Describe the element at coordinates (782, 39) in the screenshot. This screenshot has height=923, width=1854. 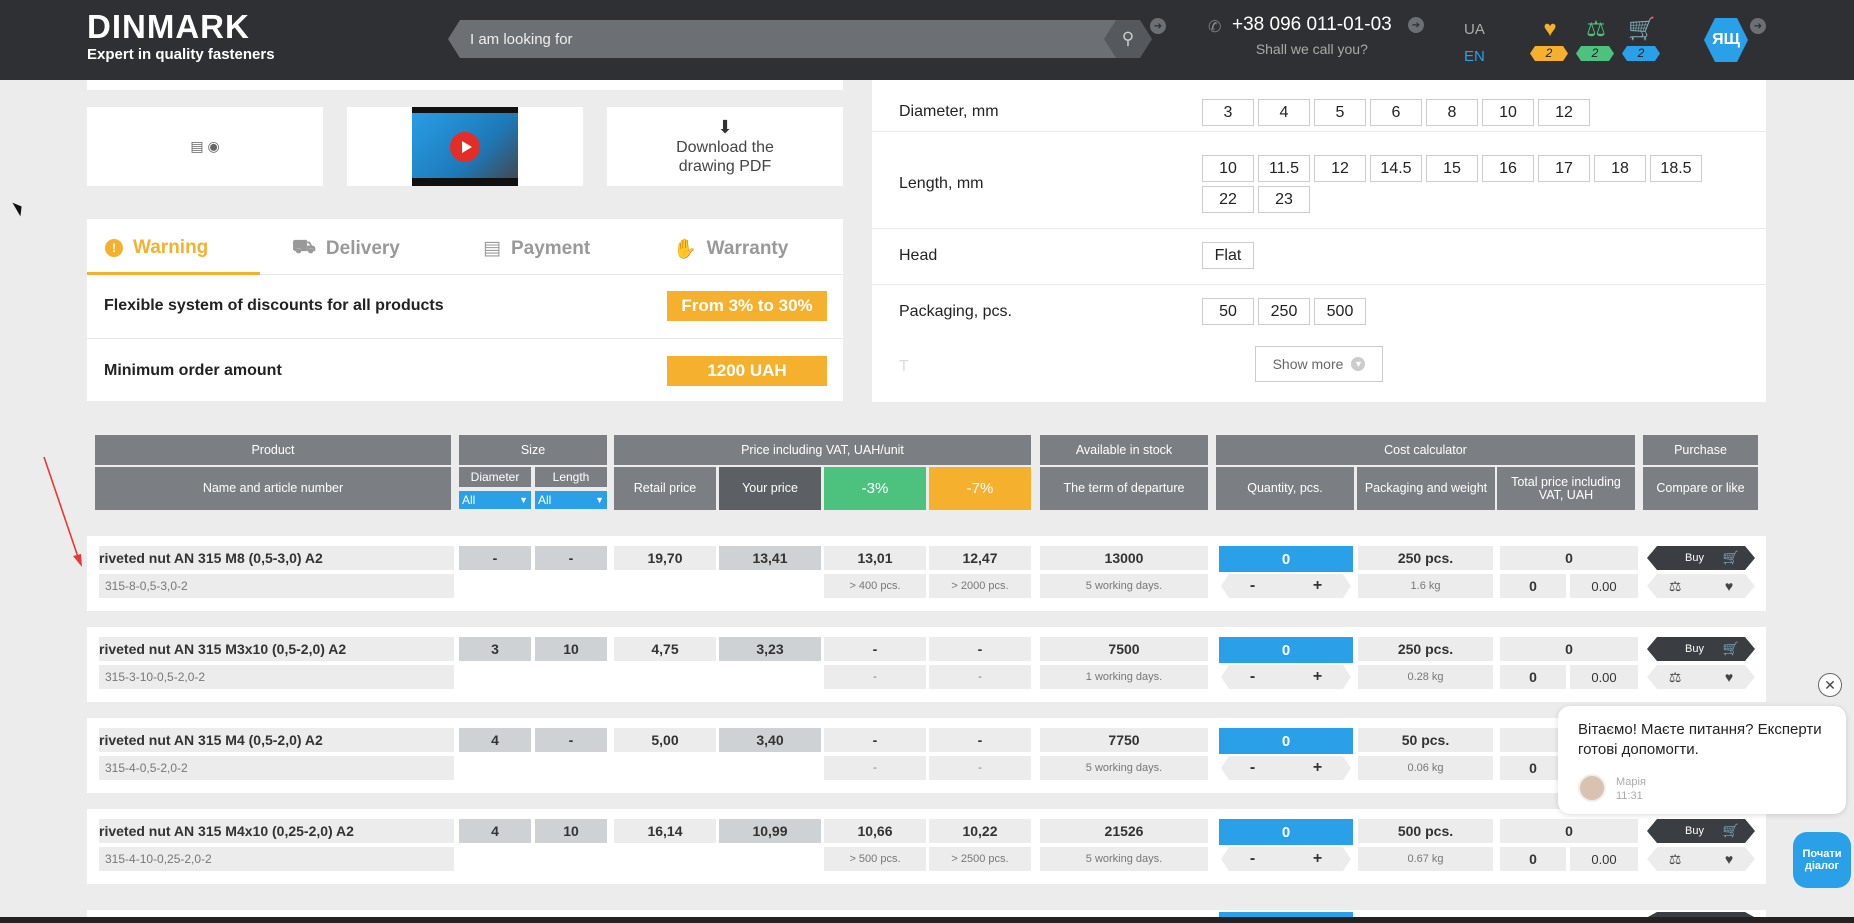
I see `search-input` at that location.